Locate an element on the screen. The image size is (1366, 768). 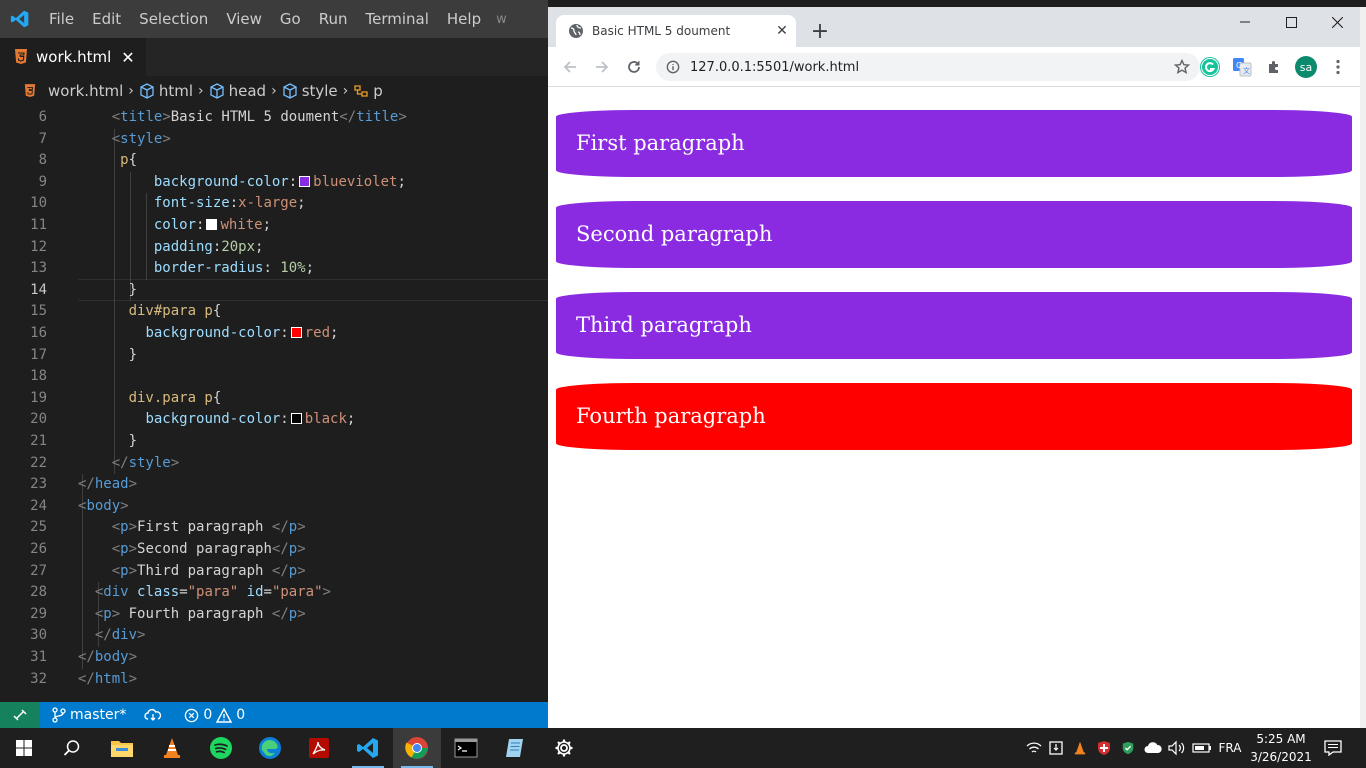
menu-item-view: View is located at coordinates (244, 19).